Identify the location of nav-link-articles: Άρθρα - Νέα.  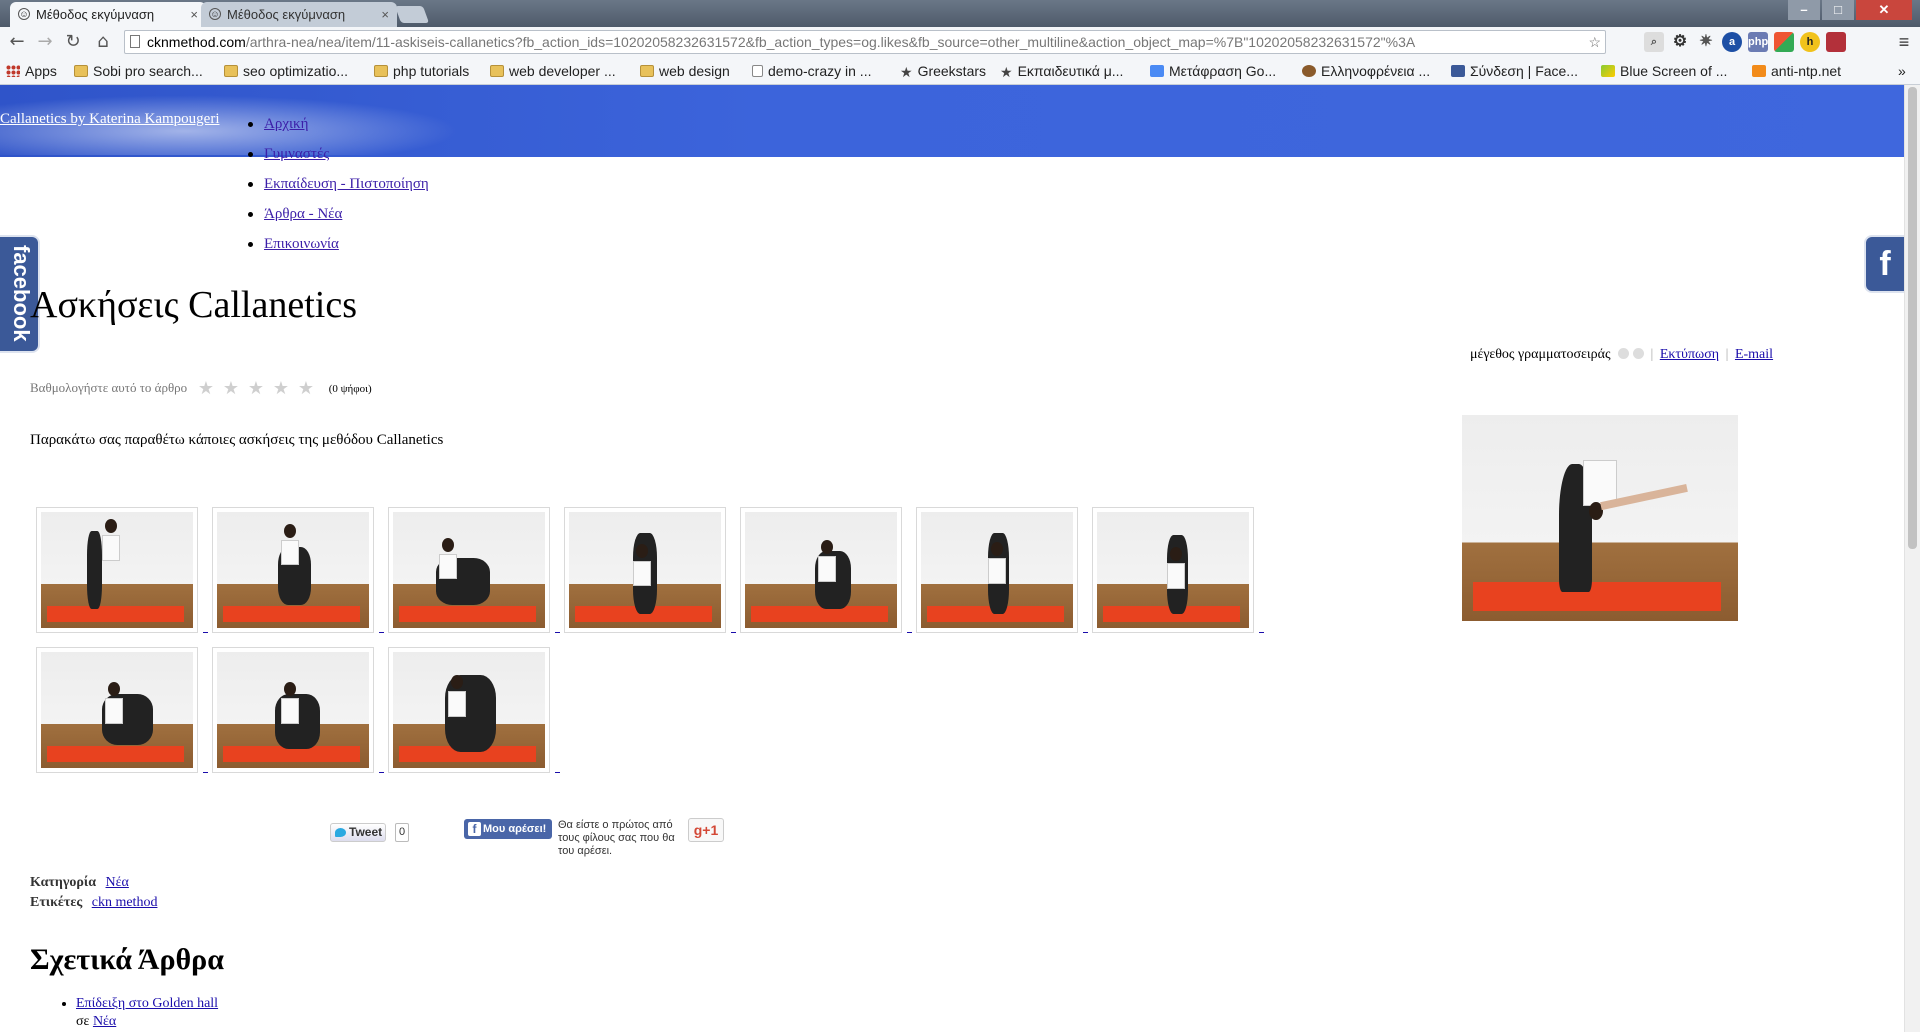
(303, 214).